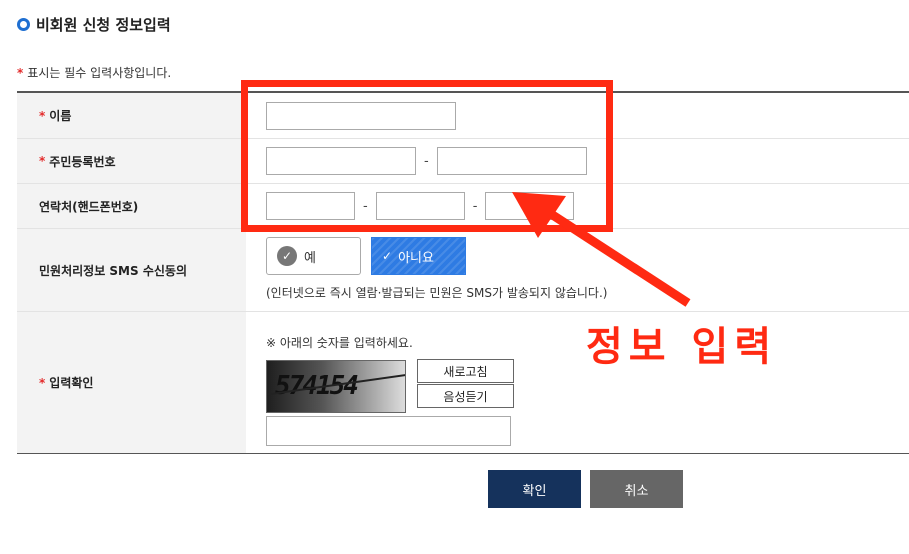 The height and width of the screenshot is (554, 909). Describe the element at coordinates (601, 249) in the screenshot. I see `annotation-arrow-icon` at that location.